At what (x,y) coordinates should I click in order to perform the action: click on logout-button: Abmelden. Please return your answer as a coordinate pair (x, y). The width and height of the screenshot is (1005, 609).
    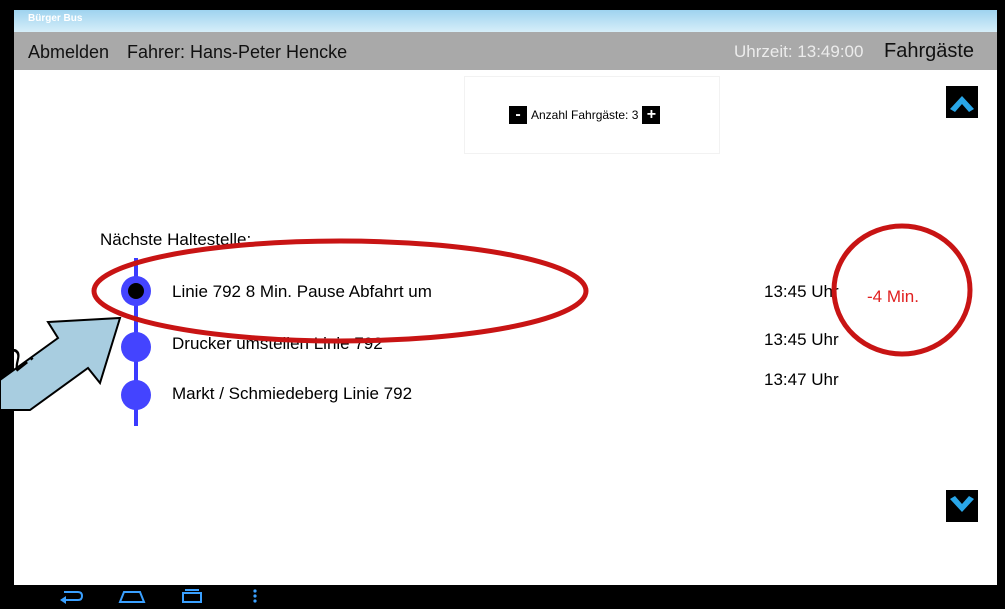
    Looking at the image, I should click on (68, 52).